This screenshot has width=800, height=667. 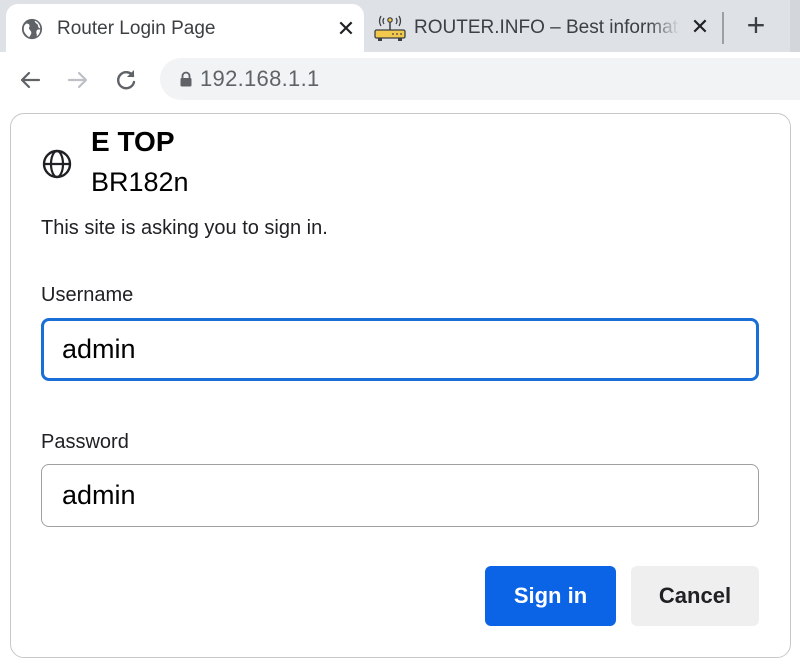 I want to click on globe-outline-icon, so click(x=57, y=164).